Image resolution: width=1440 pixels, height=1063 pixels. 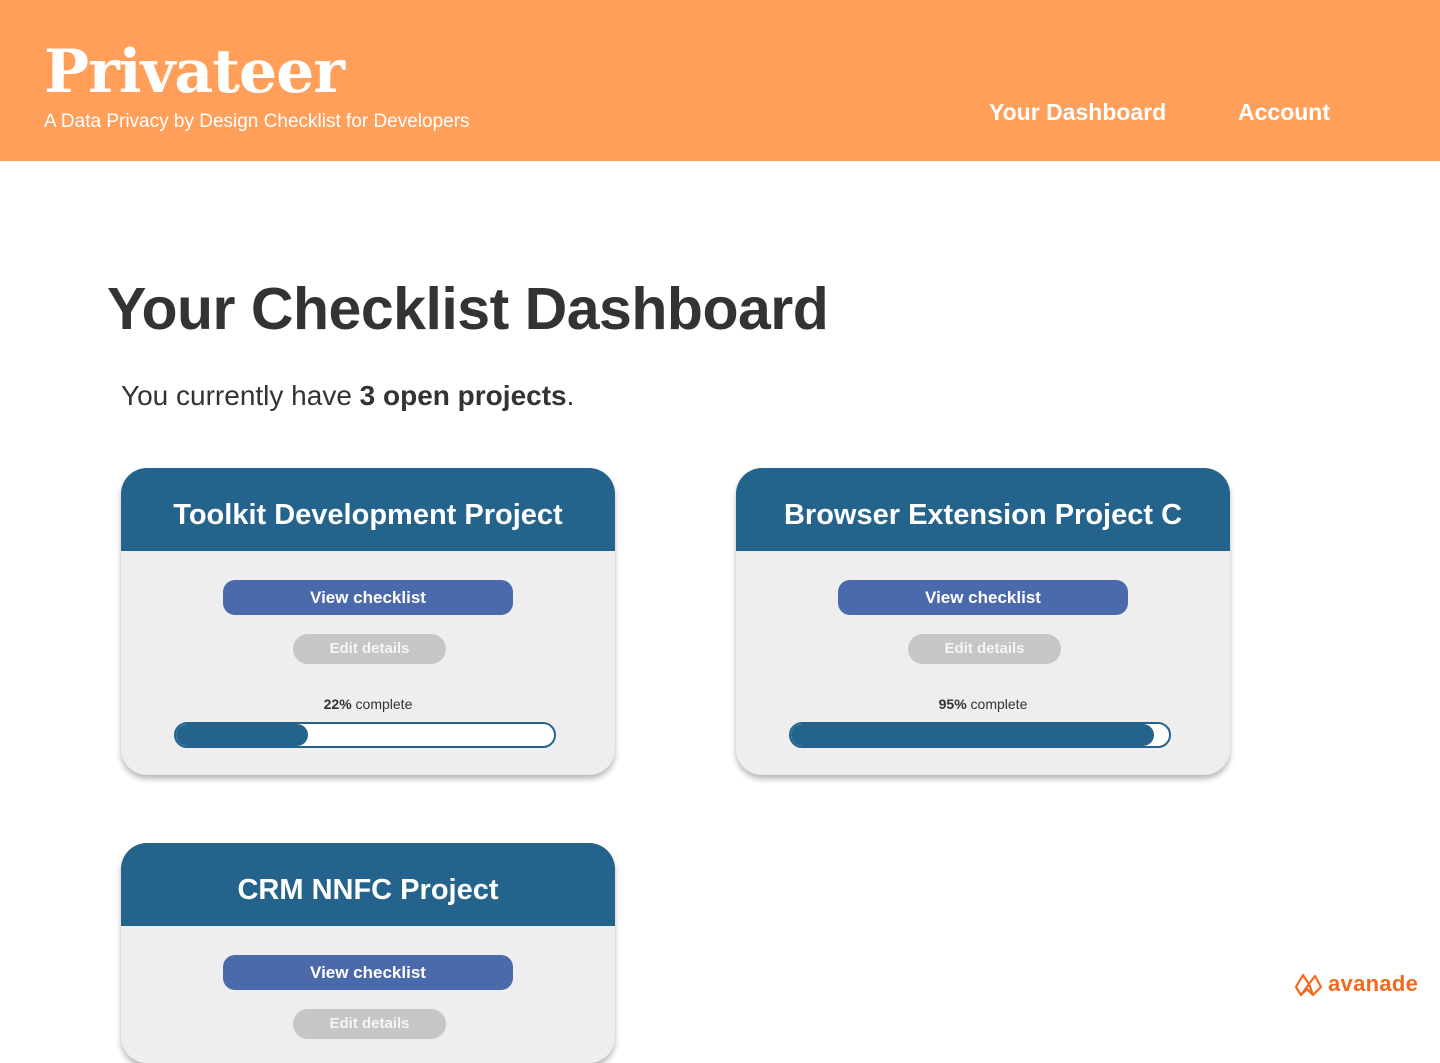 What do you see at coordinates (368, 889) in the screenshot?
I see `project-title: CRM NNFC Project` at bounding box center [368, 889].